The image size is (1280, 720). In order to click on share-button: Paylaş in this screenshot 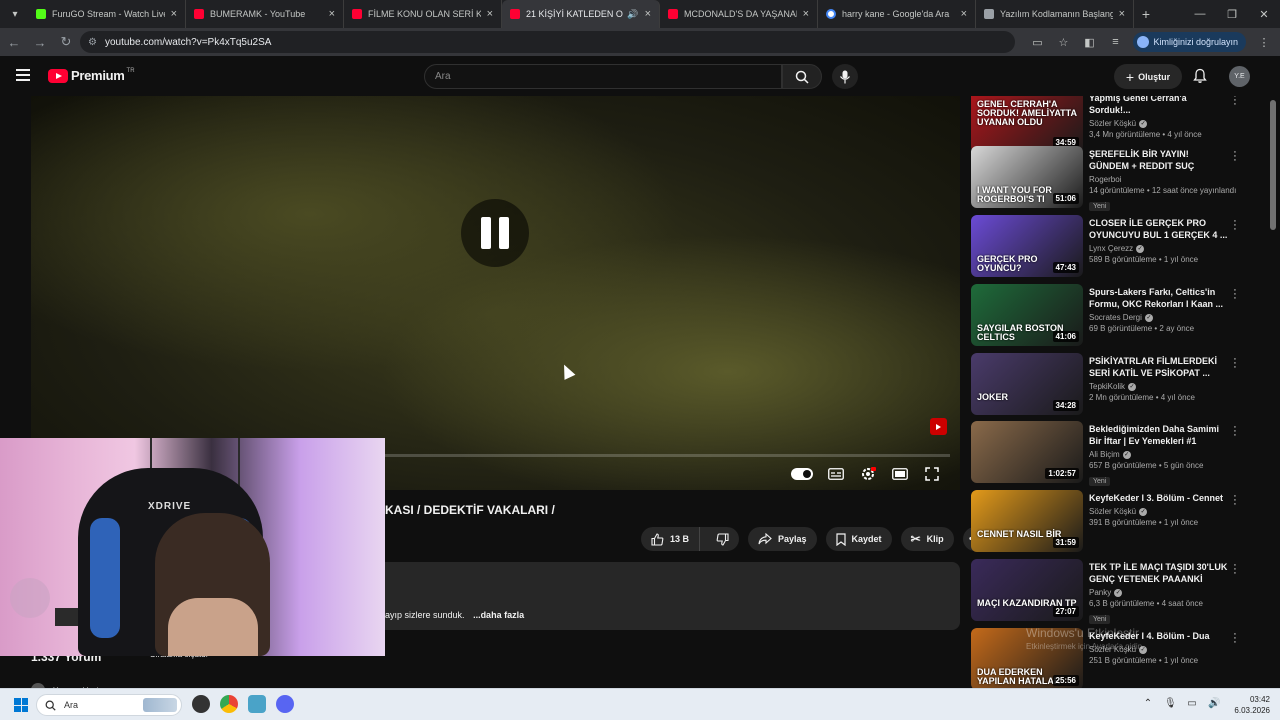, I will do `click(782, 539)`.